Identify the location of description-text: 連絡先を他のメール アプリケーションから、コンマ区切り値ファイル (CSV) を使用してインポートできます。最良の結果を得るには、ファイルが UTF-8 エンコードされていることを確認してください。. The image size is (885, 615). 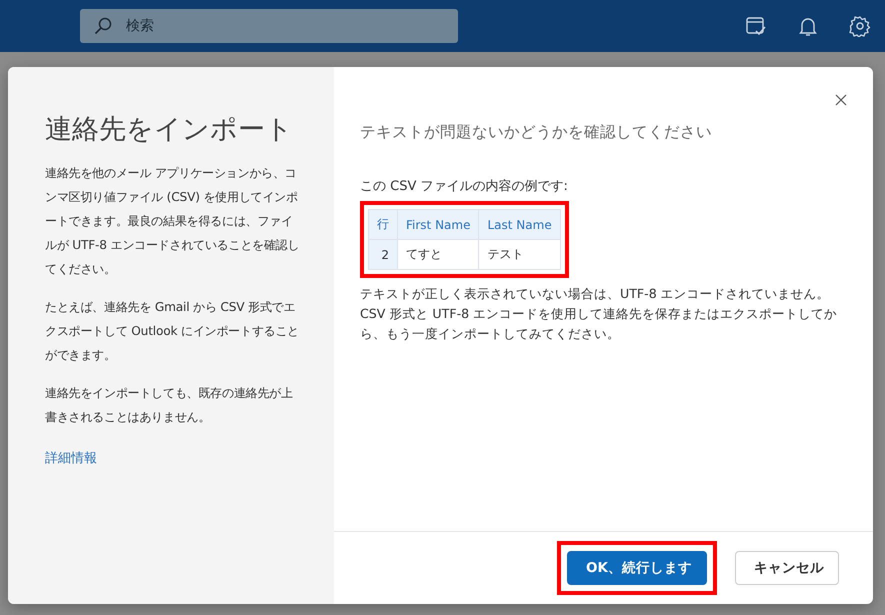
(172, 221).